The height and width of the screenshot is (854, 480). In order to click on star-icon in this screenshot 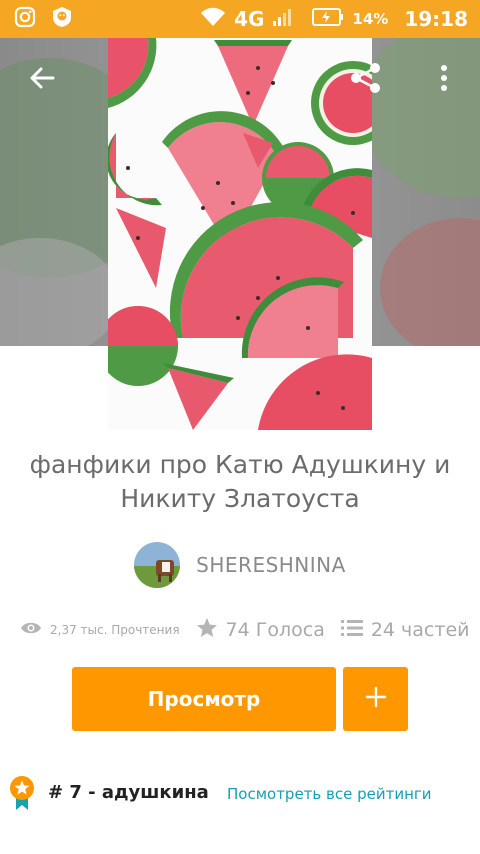, I will do `click(207, 630)`.